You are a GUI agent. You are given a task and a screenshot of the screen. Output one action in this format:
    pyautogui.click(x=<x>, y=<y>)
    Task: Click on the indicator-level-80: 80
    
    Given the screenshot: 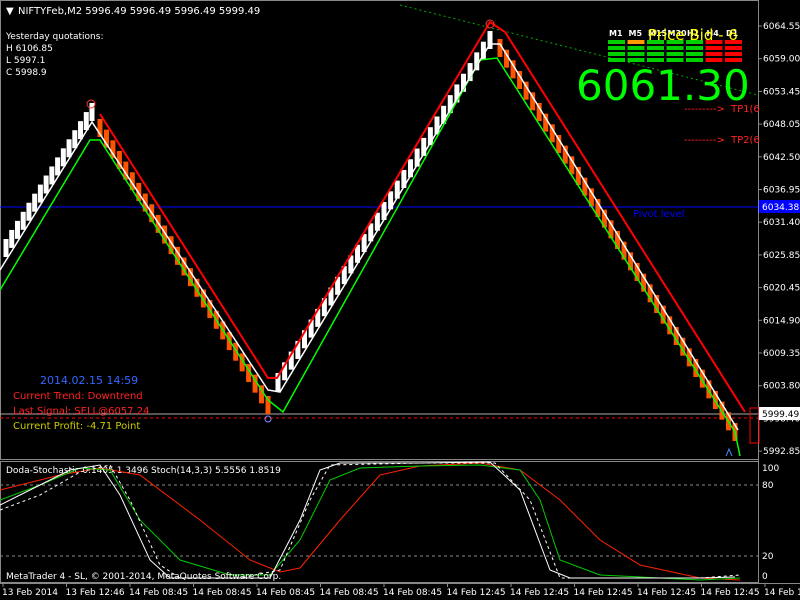 What is the action you would take?
    pyautogui.click(x=768, y=486)
    